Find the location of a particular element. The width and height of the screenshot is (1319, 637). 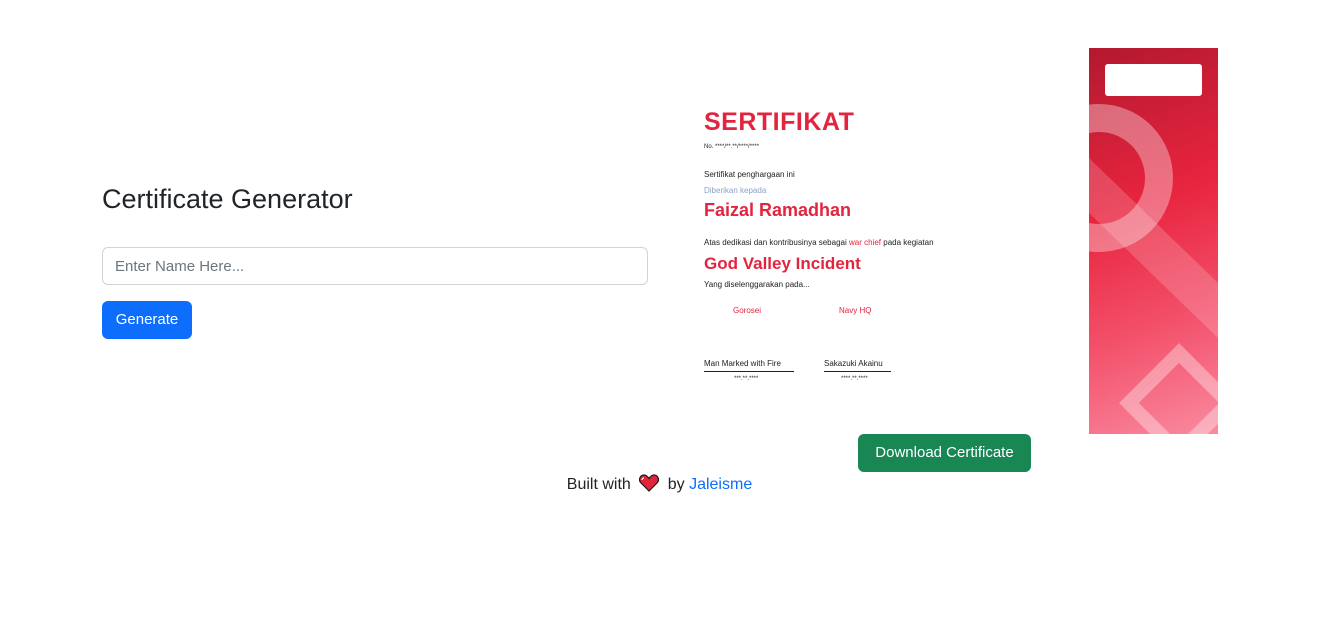

banner-decoration is located at coordinates (1153, 269).